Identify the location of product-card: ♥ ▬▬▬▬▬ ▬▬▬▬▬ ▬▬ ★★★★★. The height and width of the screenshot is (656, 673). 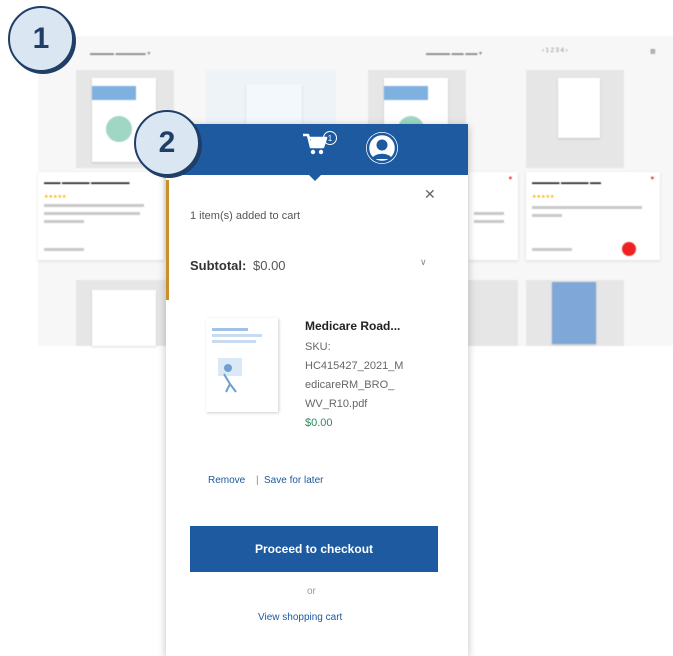
(593, 216).